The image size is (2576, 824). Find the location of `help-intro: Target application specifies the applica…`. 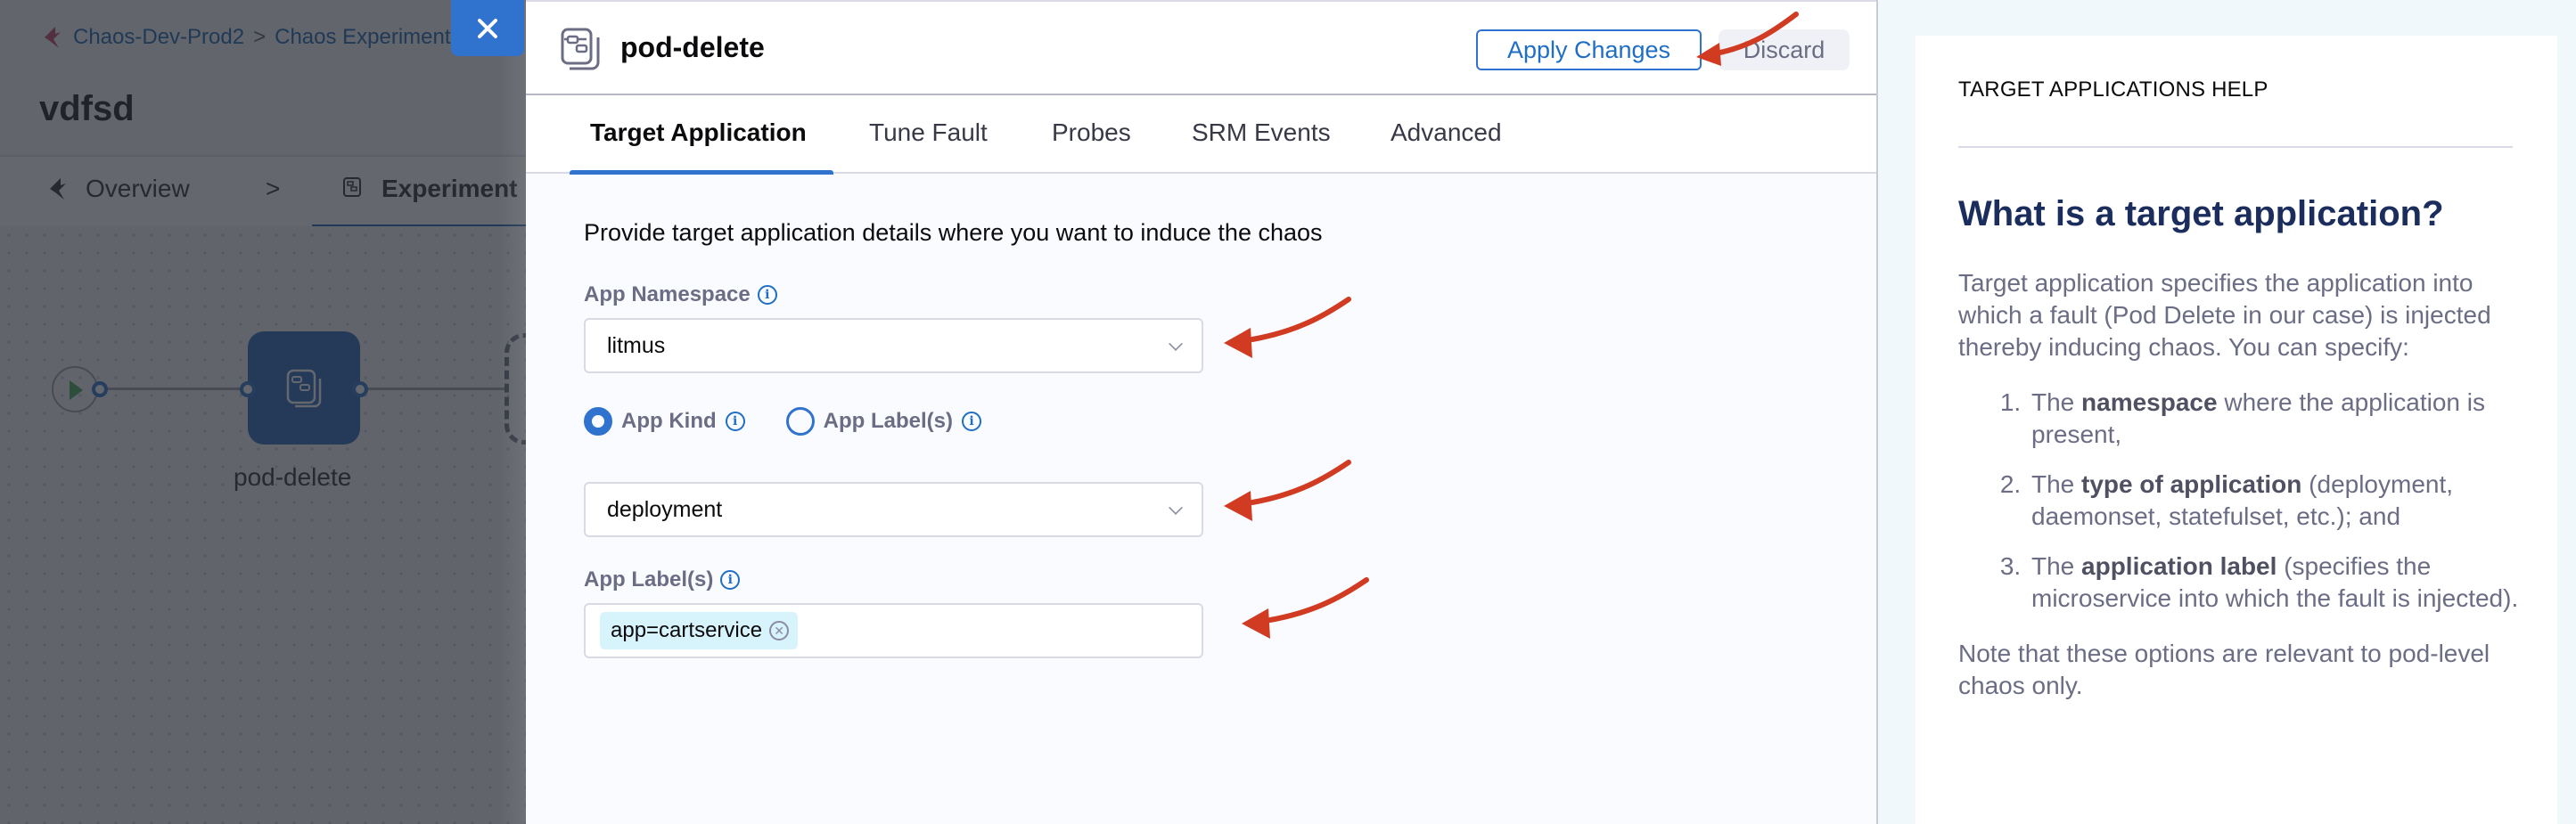

help-intro: Target application specifies the applica… is located at coordinates (2224, 315).